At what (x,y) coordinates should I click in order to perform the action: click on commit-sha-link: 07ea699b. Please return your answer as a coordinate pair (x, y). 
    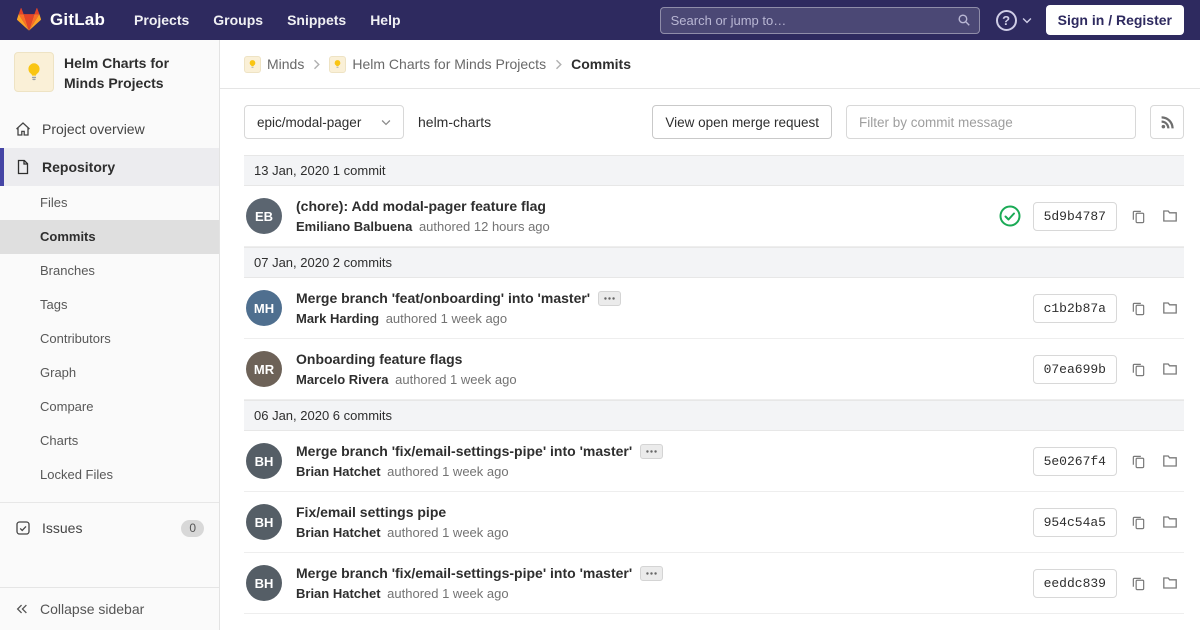
    Looking at the image, I should click on (1074, 369).